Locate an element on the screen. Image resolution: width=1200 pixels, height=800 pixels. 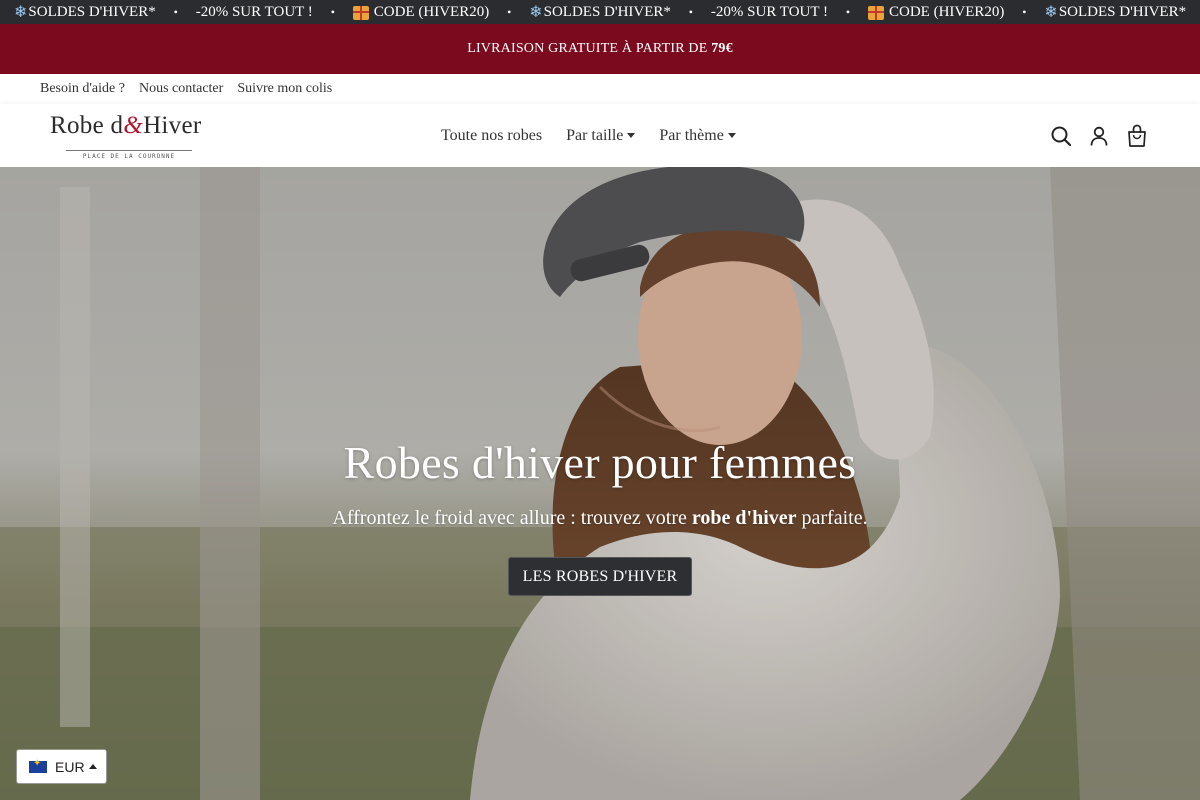
nav-all-dresses: Toute nos robes is located at coordinates (491, 136).